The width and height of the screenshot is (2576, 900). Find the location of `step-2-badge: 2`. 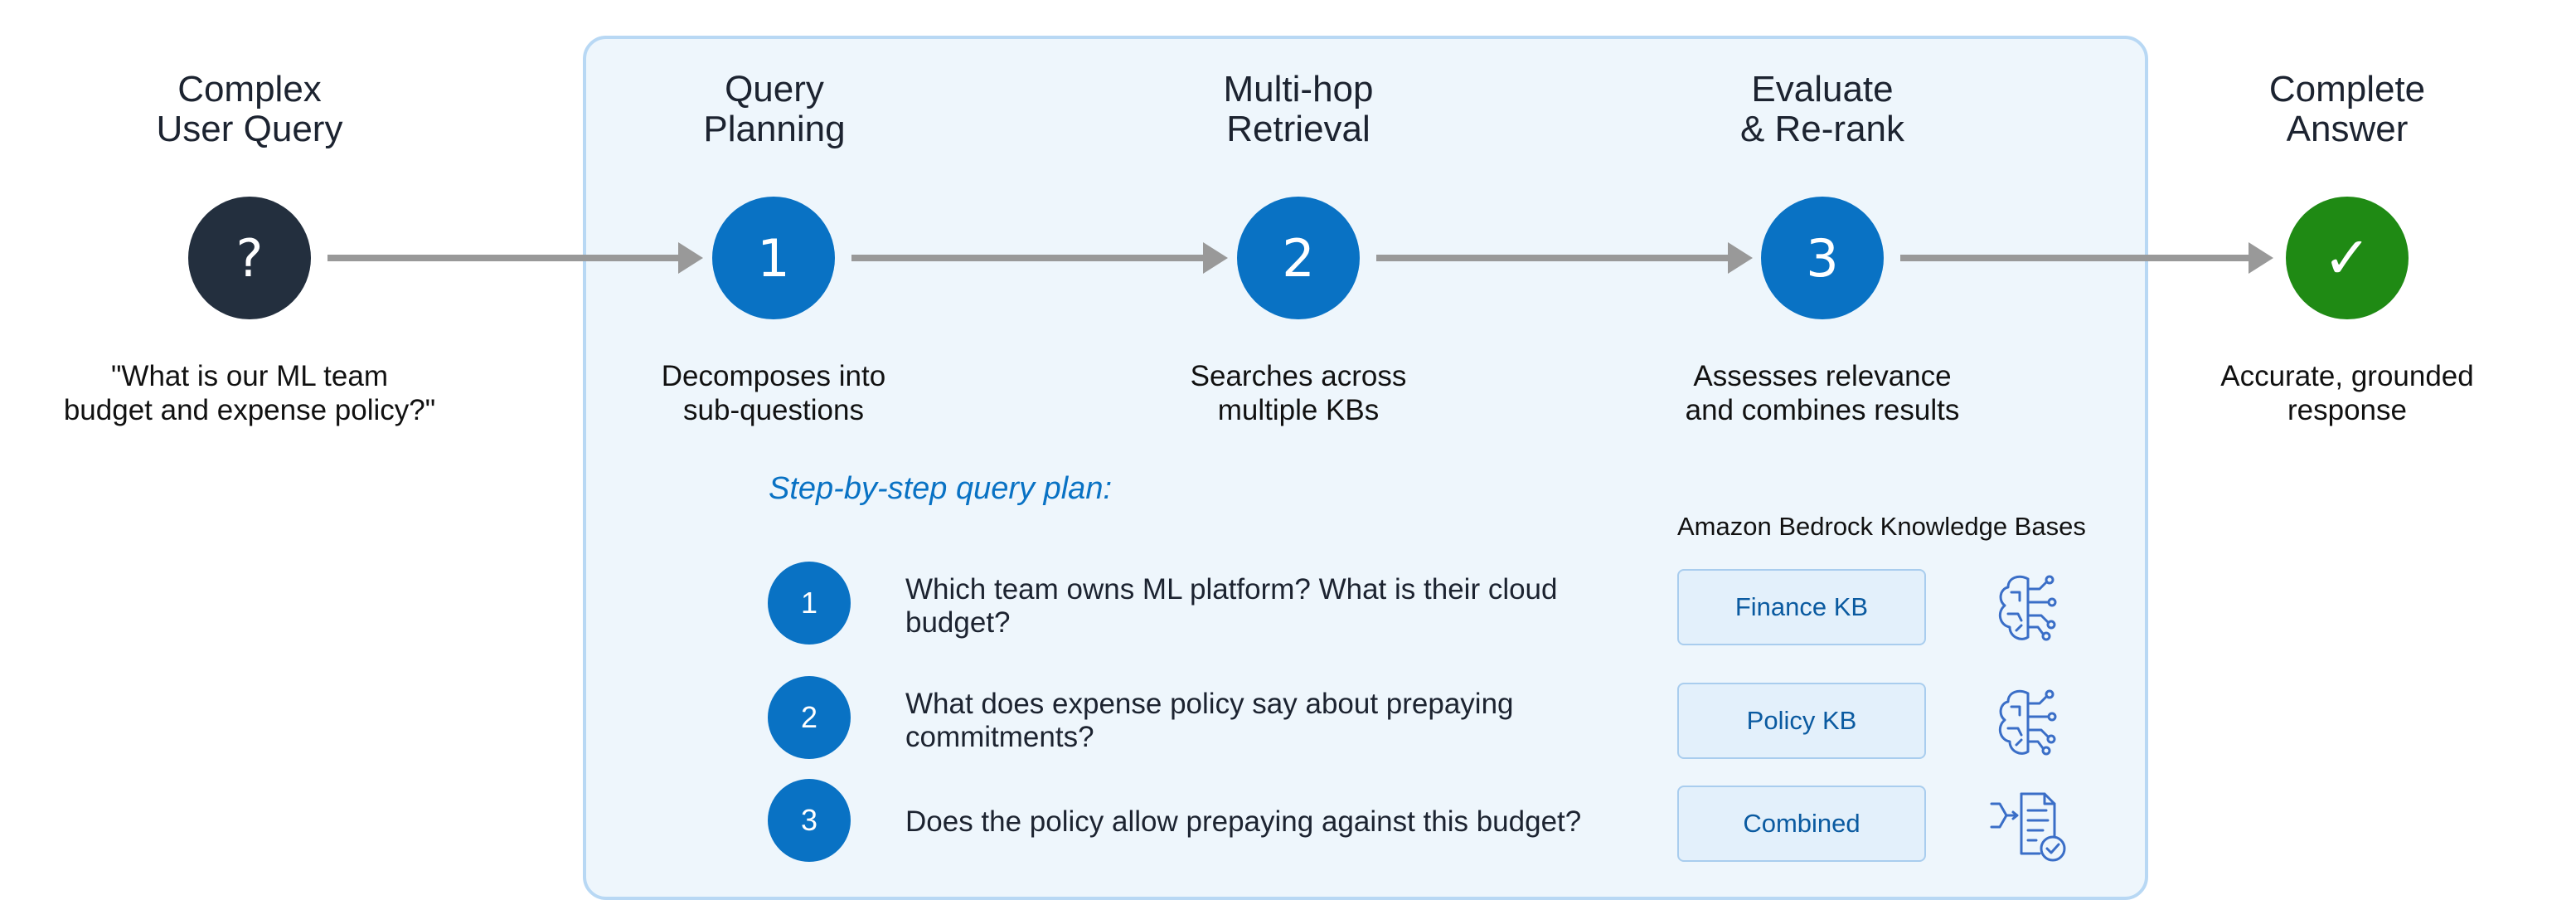

step-2-badge: 2 is located at coordinates (1298, 258).